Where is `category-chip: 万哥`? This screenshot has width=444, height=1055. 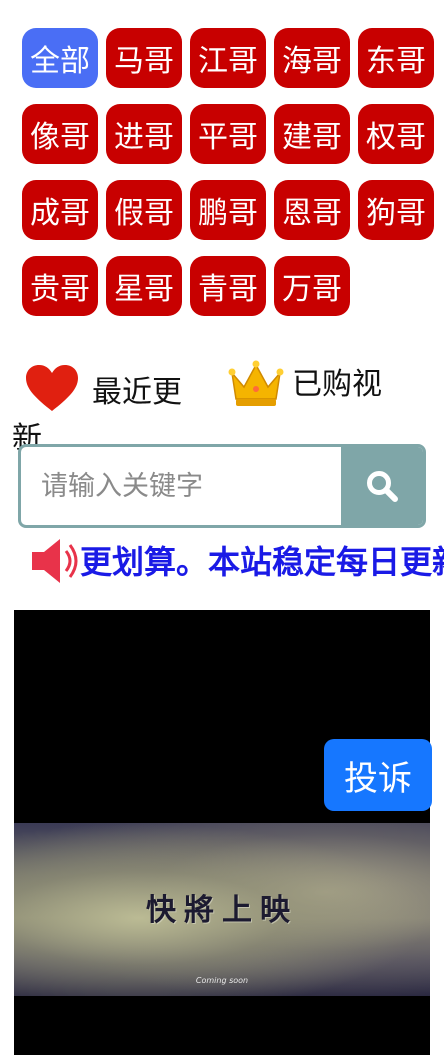
category-chip: 万哥 is located at coordinates (312, 286).